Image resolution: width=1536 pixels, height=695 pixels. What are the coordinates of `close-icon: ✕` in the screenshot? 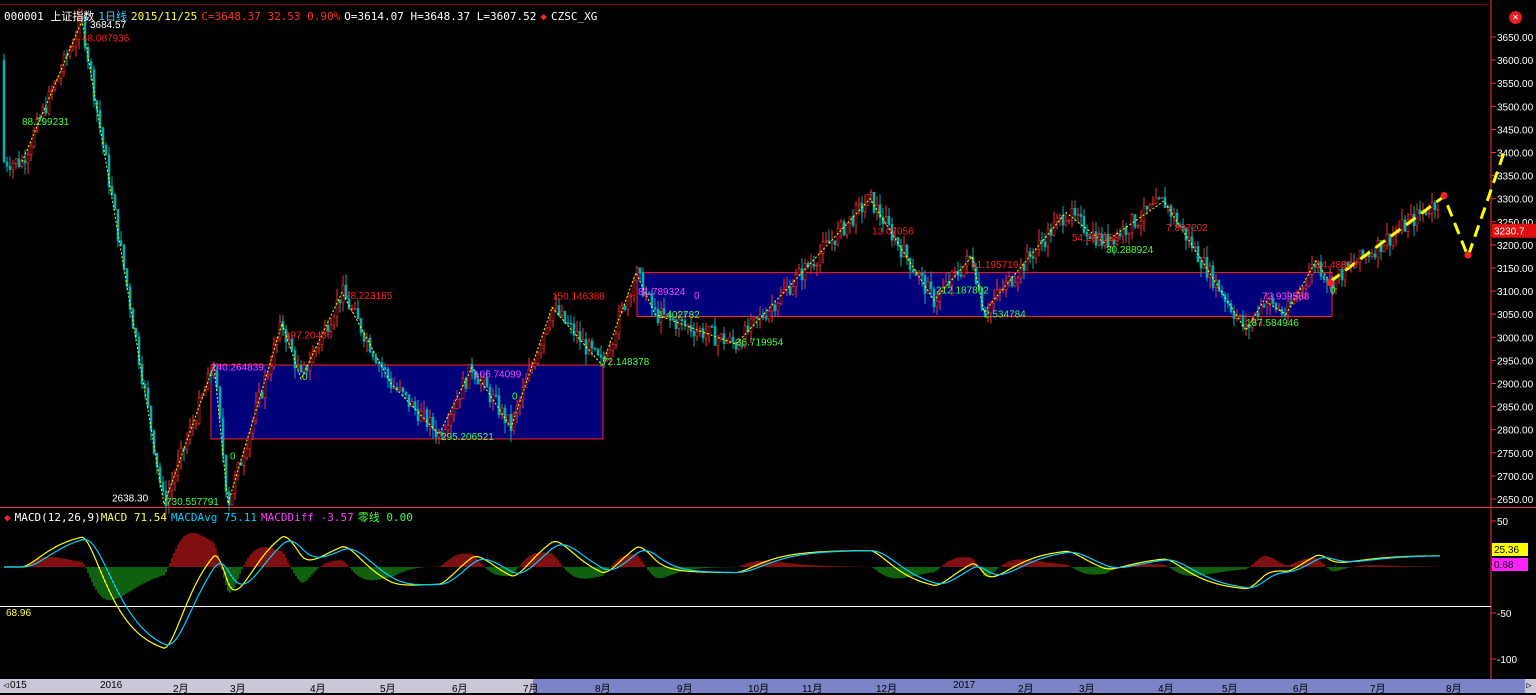 It's located at (1515, 17).